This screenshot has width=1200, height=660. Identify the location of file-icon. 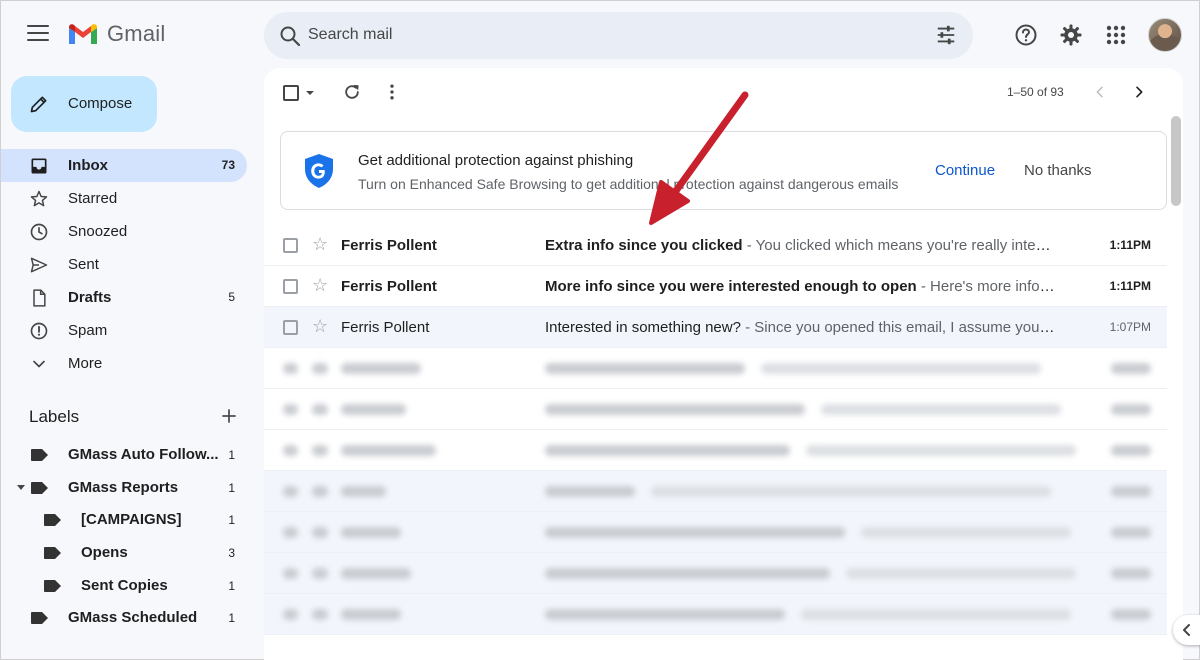
(39, 298).